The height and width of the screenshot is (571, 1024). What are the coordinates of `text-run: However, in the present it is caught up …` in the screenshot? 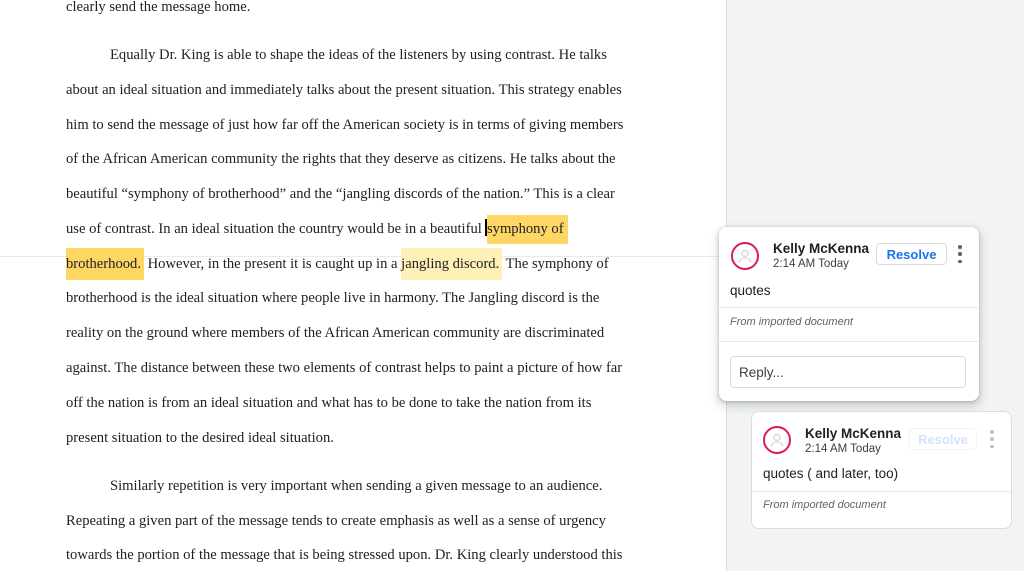 It's located at (272, 264).